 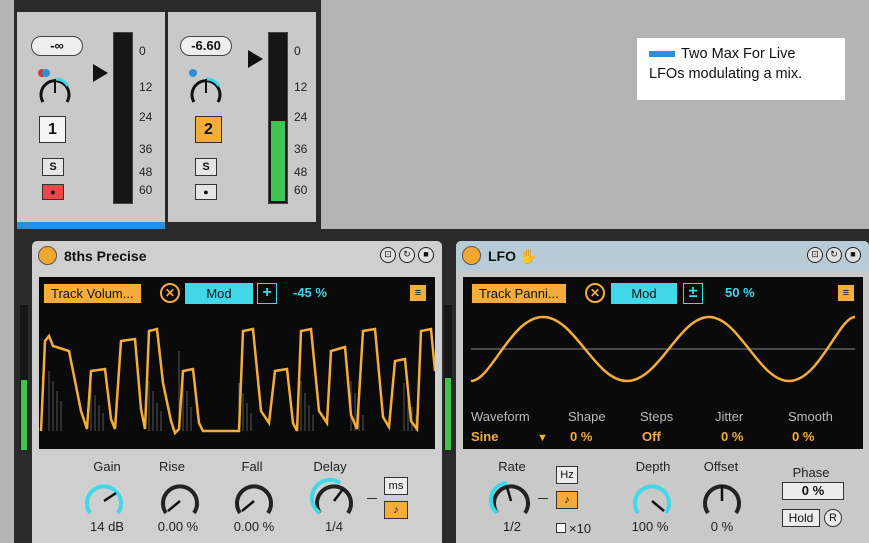 I want to click on device-title-bar: LFO ✋ ⊡ ↻ ■, so click(x=662, y=256).